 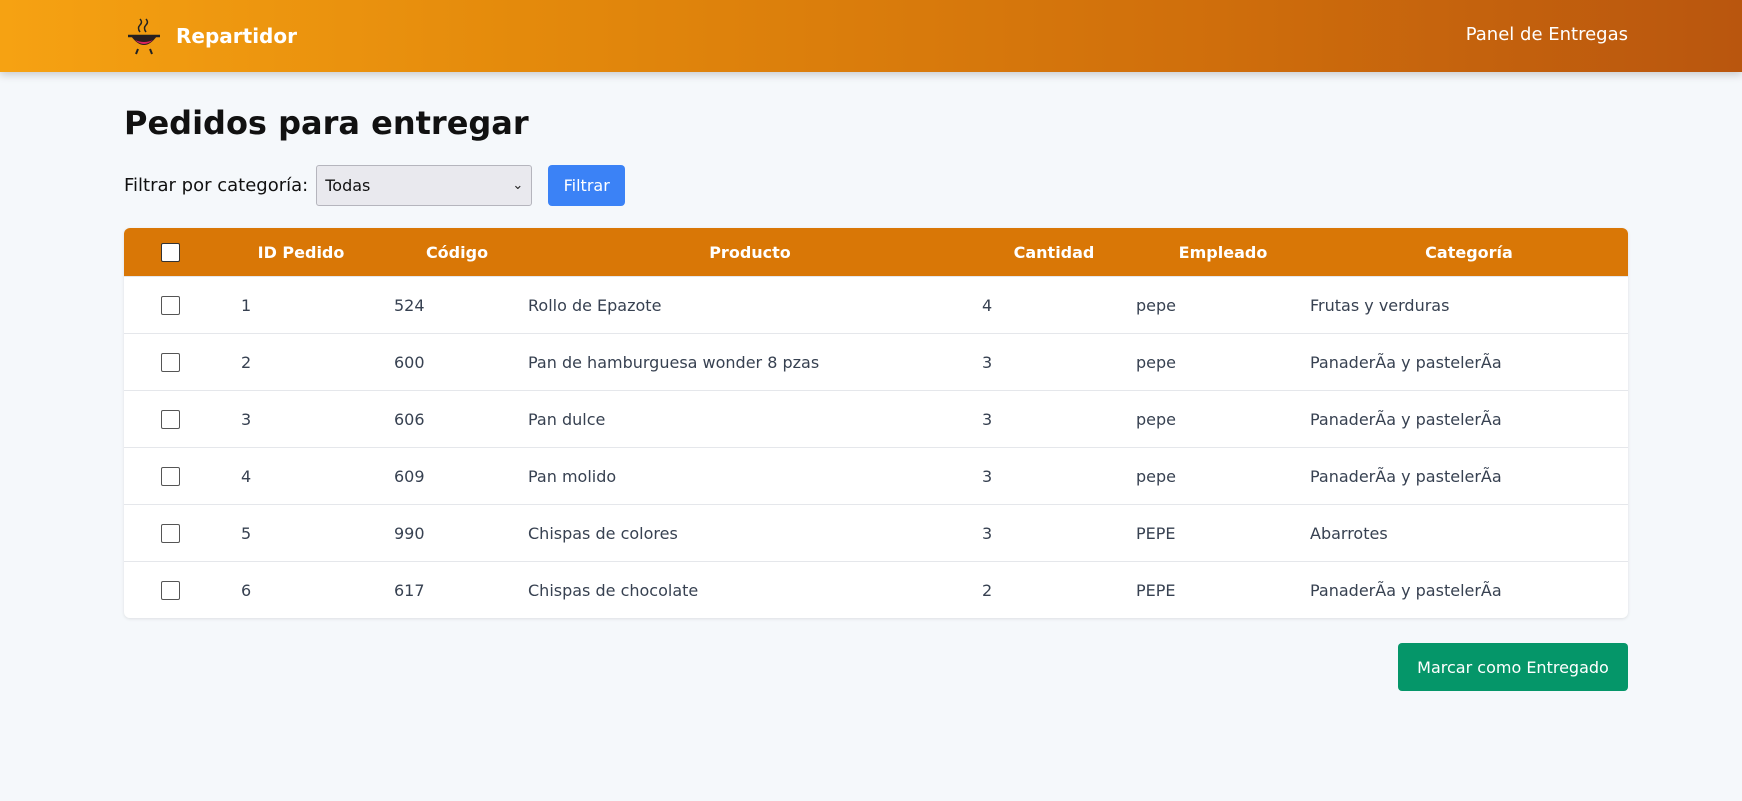 I want to click on cell-producto: Pan de hamburguesa wonder 8 pzas, so click(x=674, y=362).